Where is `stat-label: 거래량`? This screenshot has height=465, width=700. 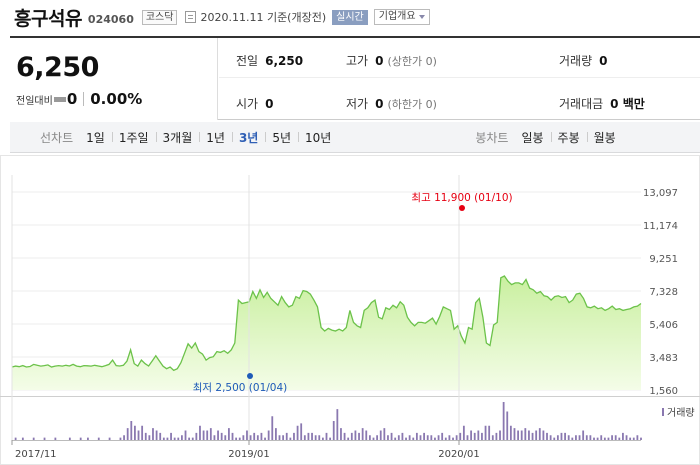 stat-label: 거래량 is located at coordinates (576, 61).